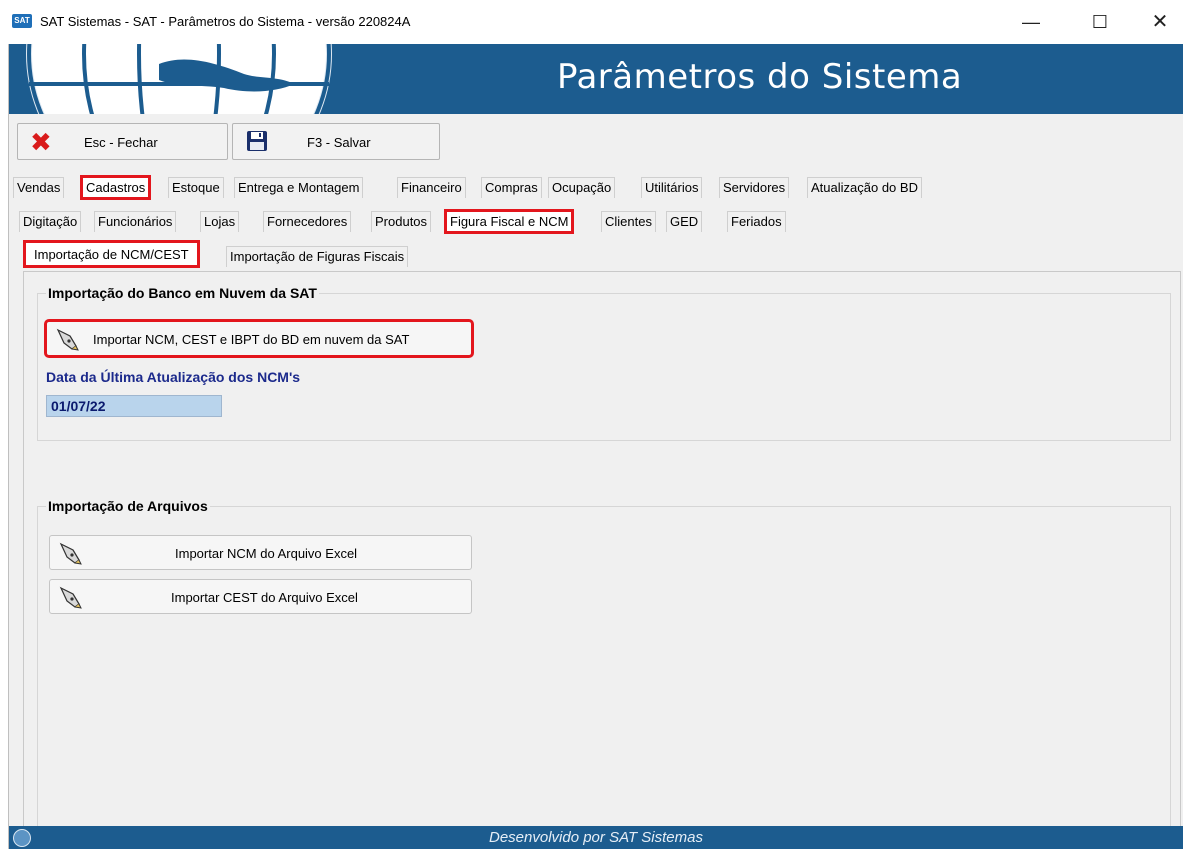  Describe the element at coordinates (339, 142) in the screenshot. I see `save-button-label: F3 - Salvar` at that location.